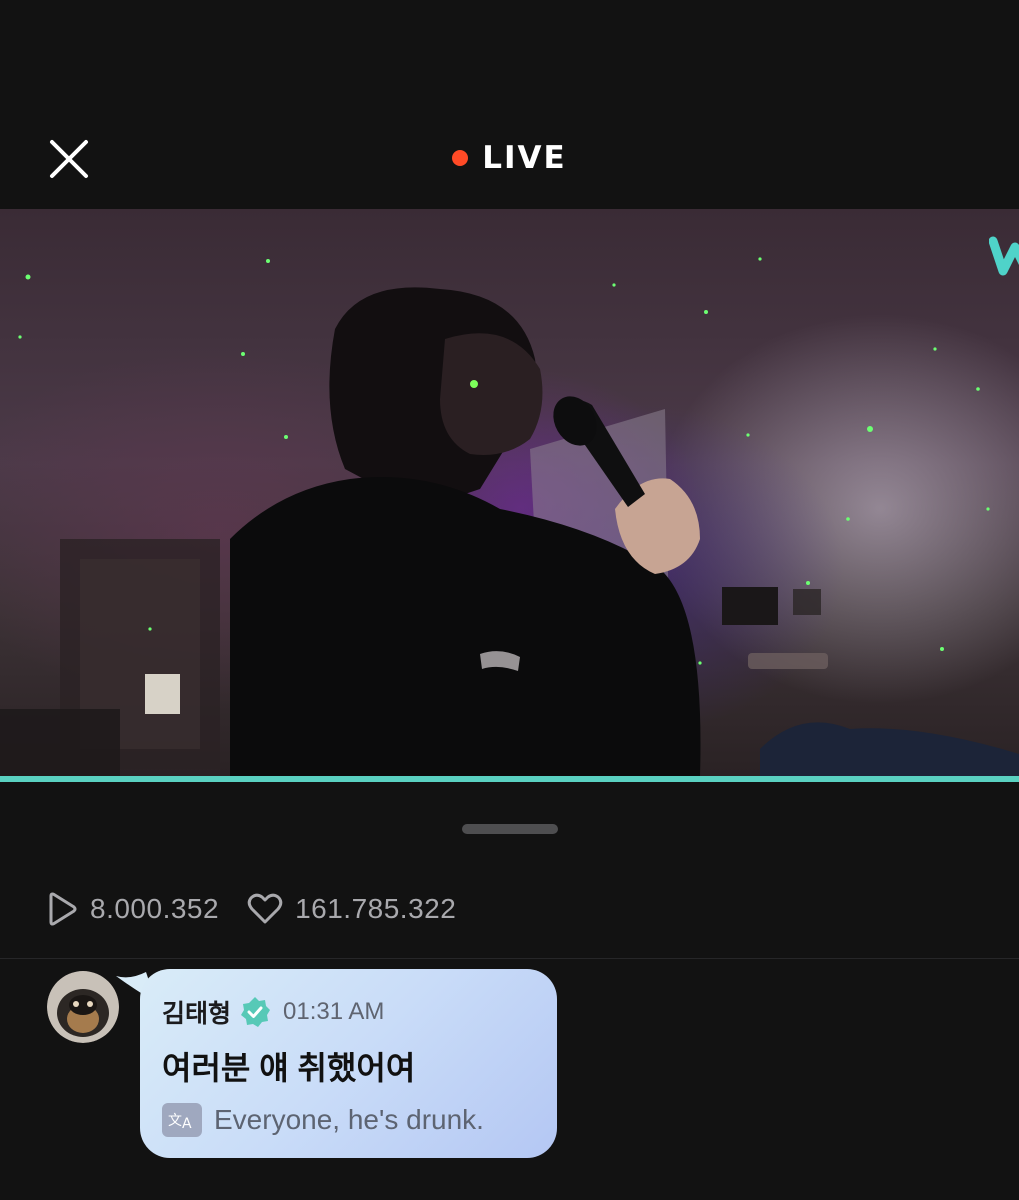  What do you see at coordinates (510, 829) in the screenshot?
I see `drag-handle` at bounding box center [510, 829].